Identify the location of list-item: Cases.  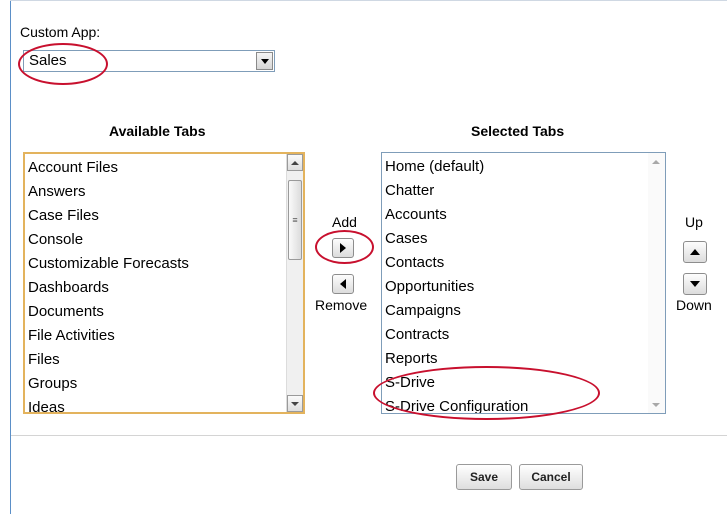
(525, 239).